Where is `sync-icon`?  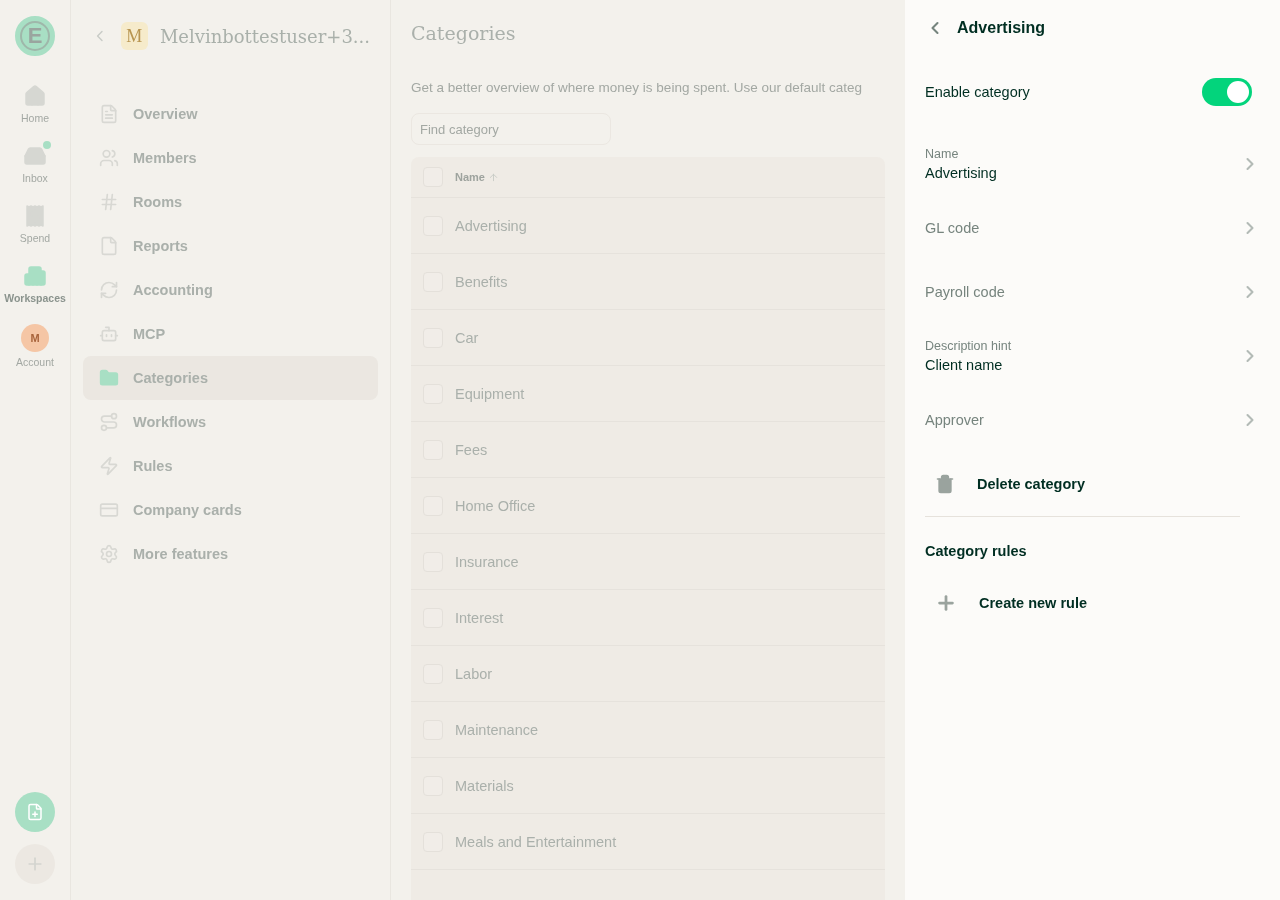 sync-icon is located at coordinates (109, 290).